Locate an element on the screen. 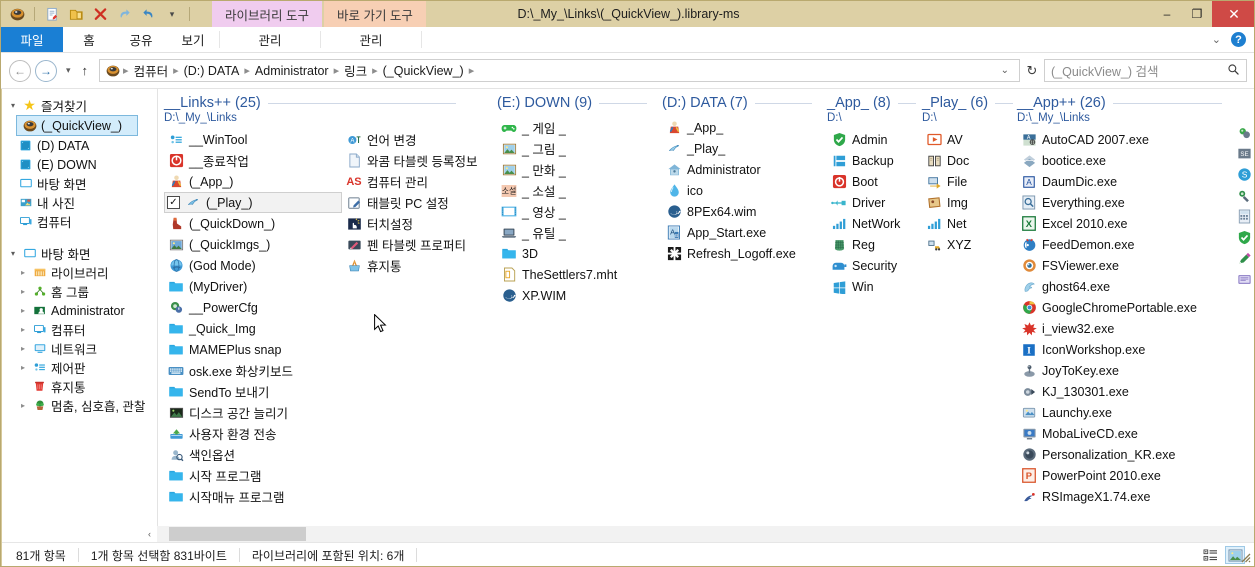  sidebar-item-recycle-bin: 휴지통 is located at coordinates (79, 386).